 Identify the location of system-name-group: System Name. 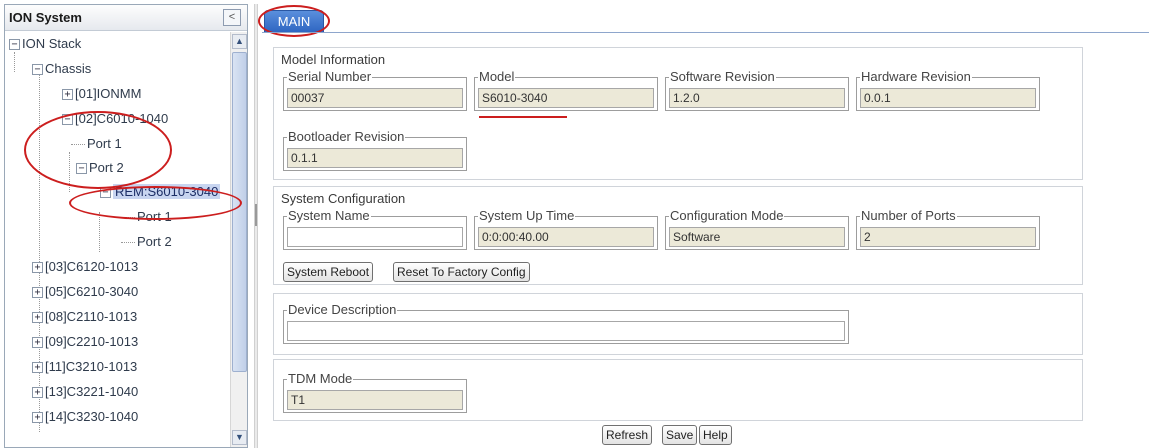
(375, 229).